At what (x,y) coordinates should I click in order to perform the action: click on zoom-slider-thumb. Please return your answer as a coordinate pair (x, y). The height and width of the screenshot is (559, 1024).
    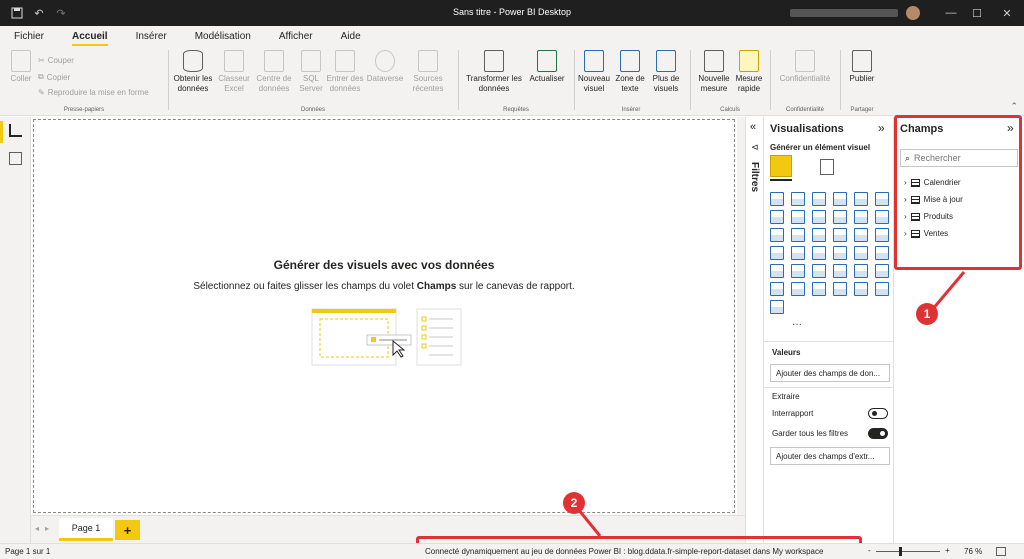
    Looking at the image, I should click on (900, 551).